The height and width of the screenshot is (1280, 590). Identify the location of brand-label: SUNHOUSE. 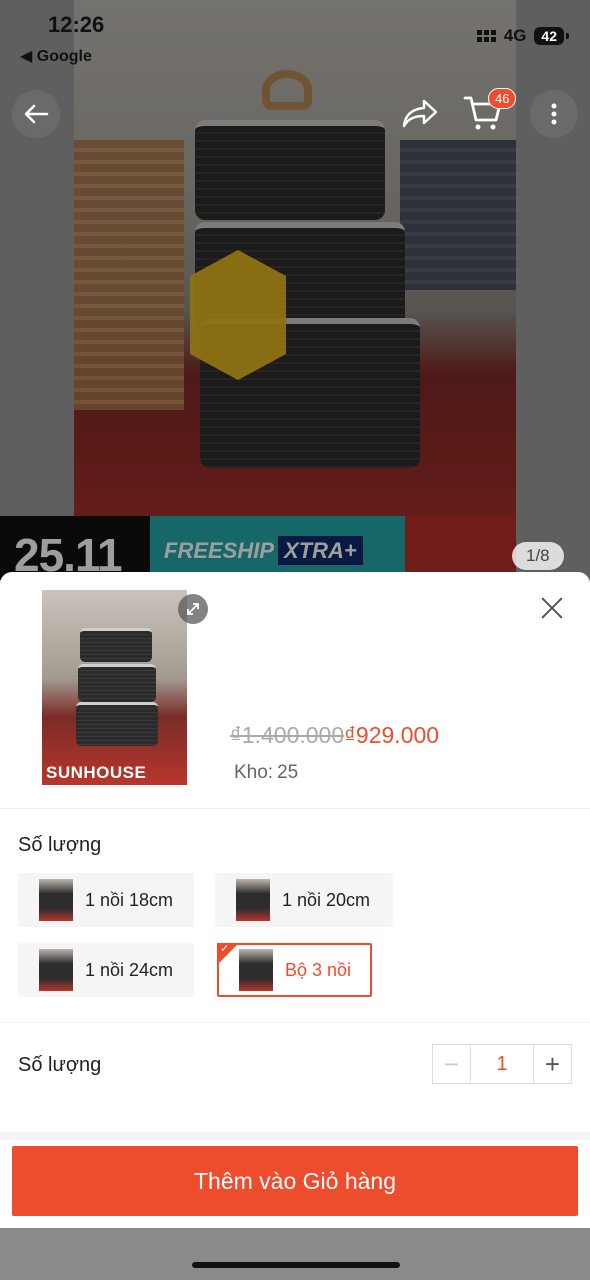
(96, 772).